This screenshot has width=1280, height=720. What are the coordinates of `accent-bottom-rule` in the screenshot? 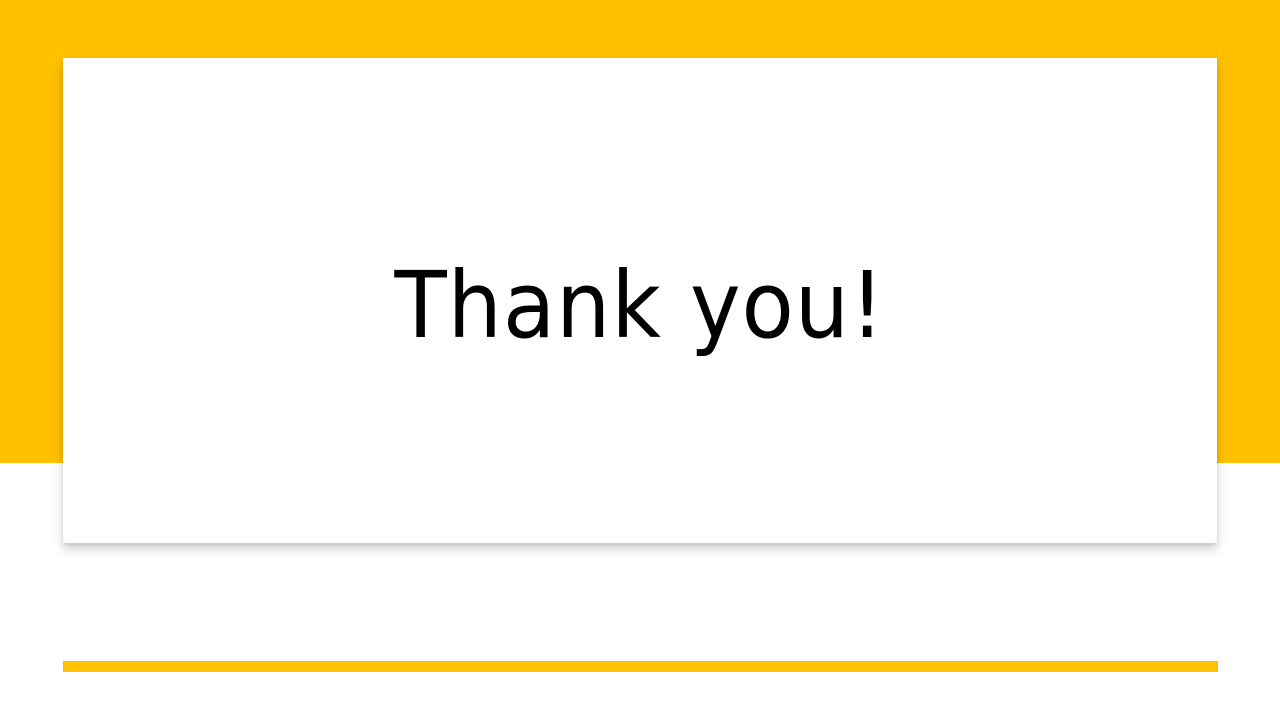 It's located at (640, 666).